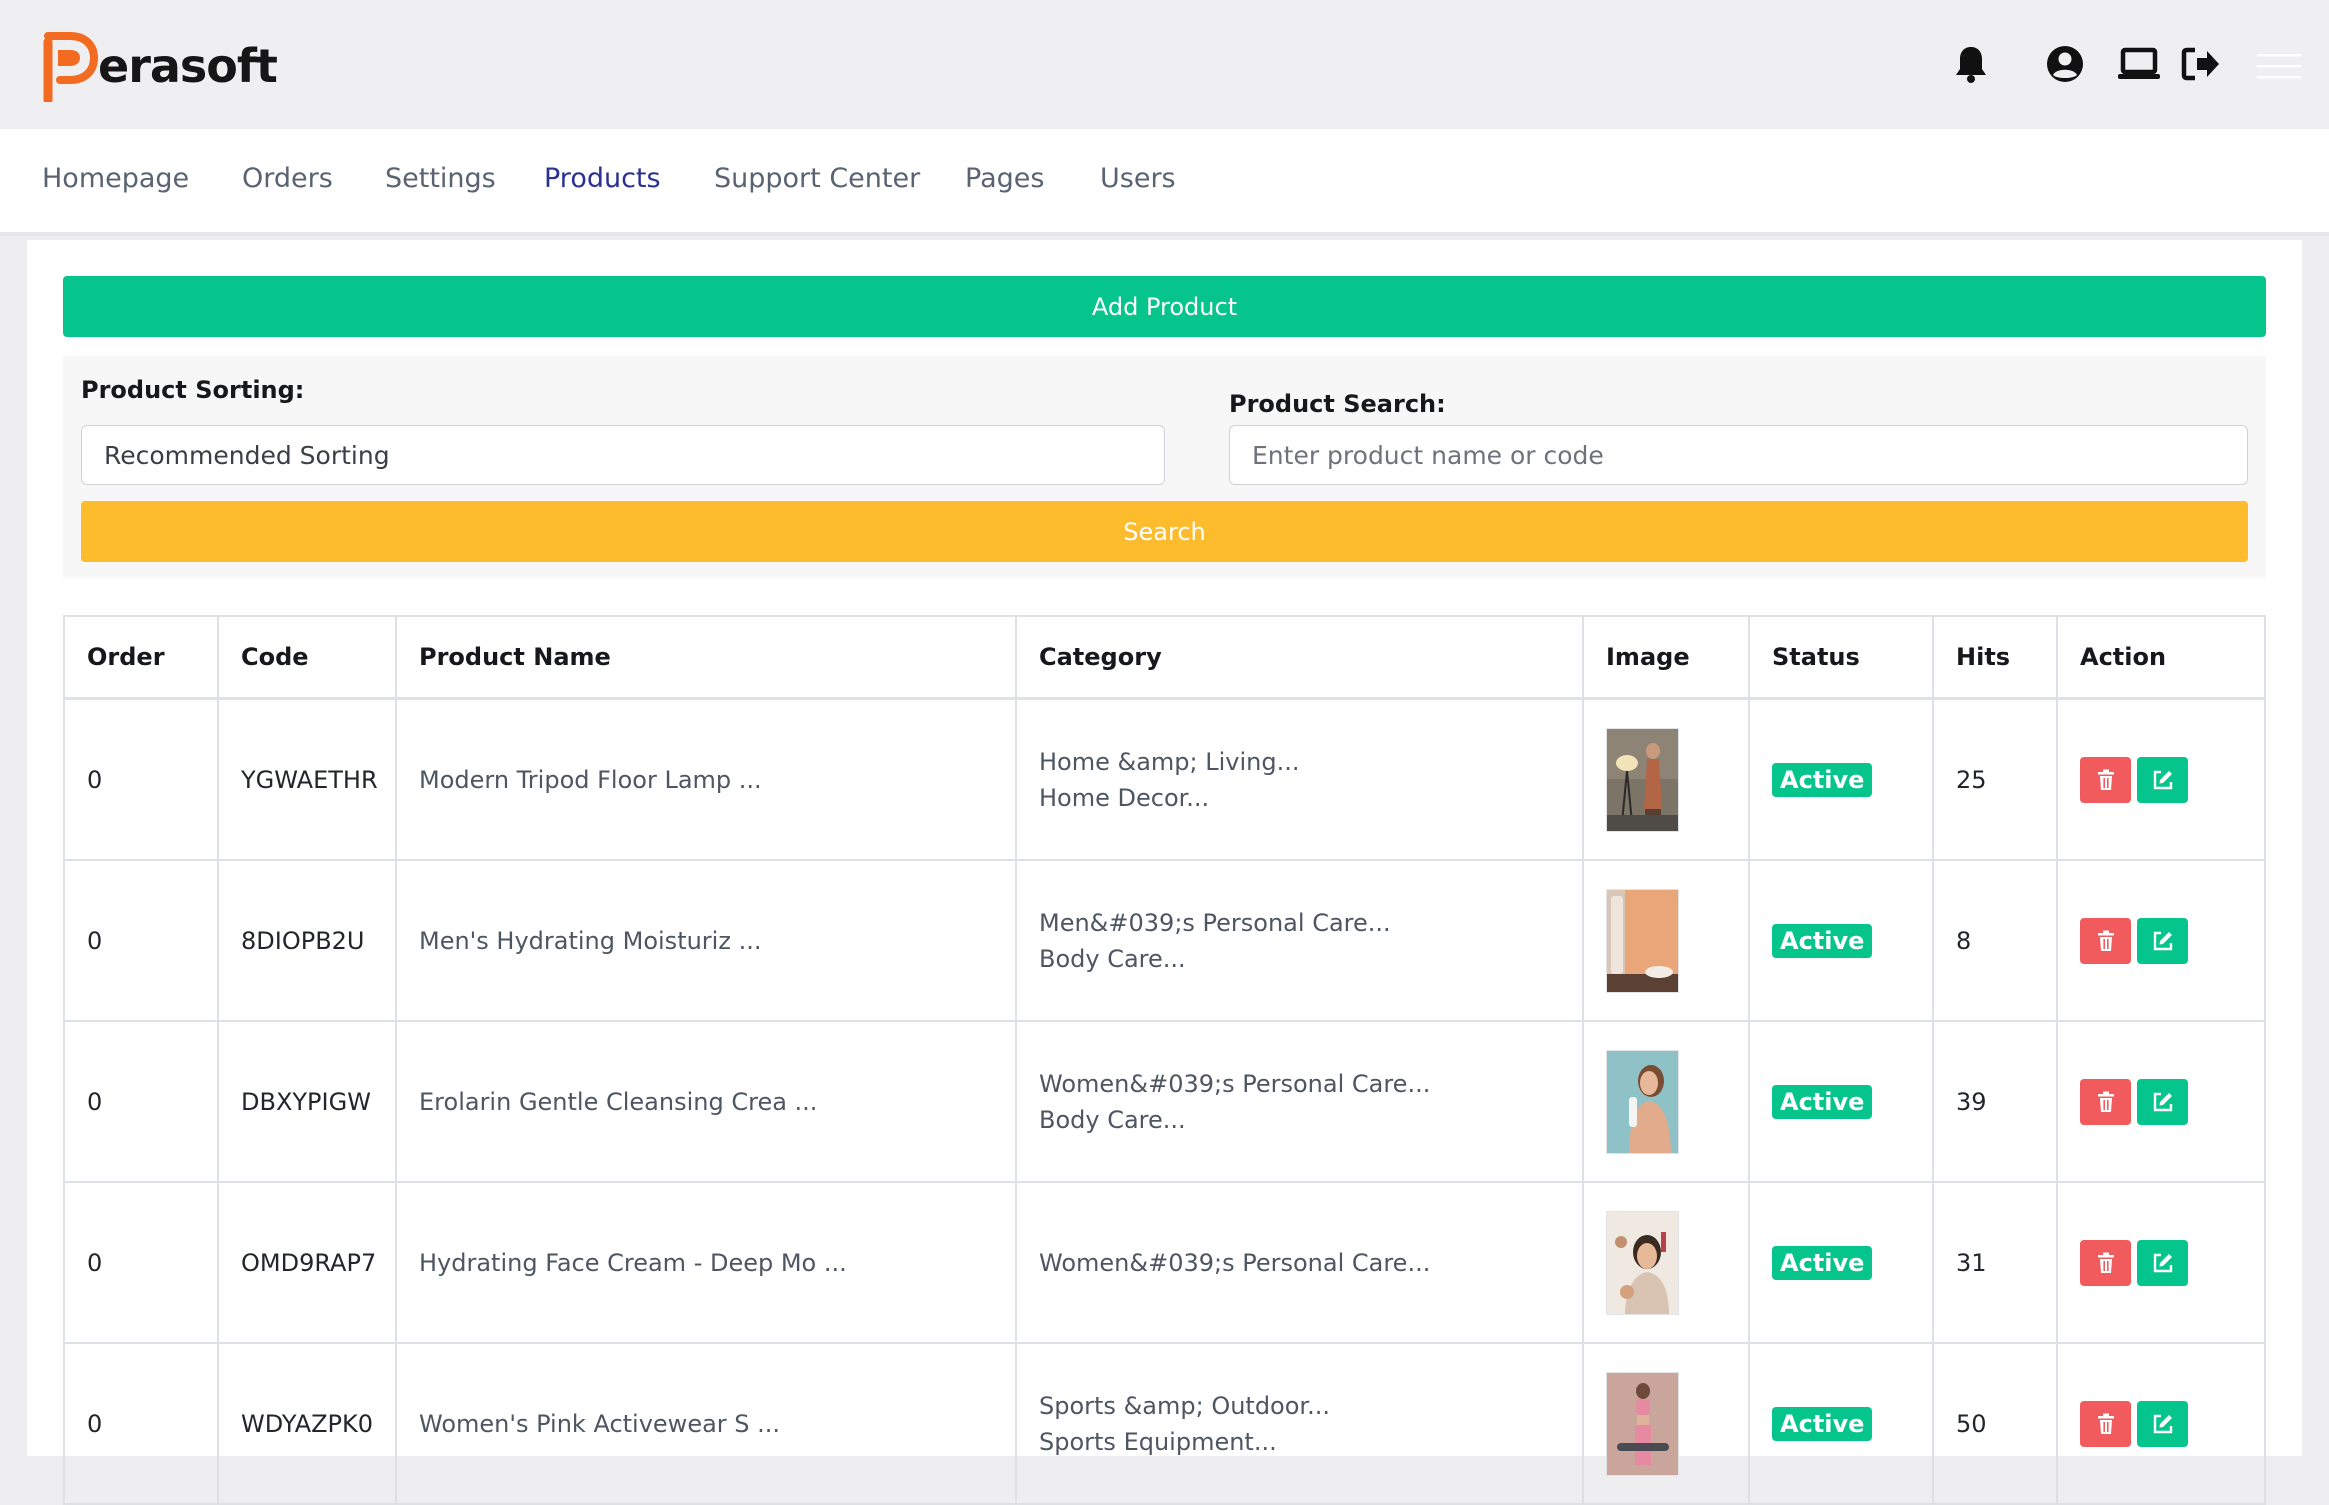 The height and width of the screenshot is (1505, 2329). I want to click on nav-item-products: Products, so click(602, 178).